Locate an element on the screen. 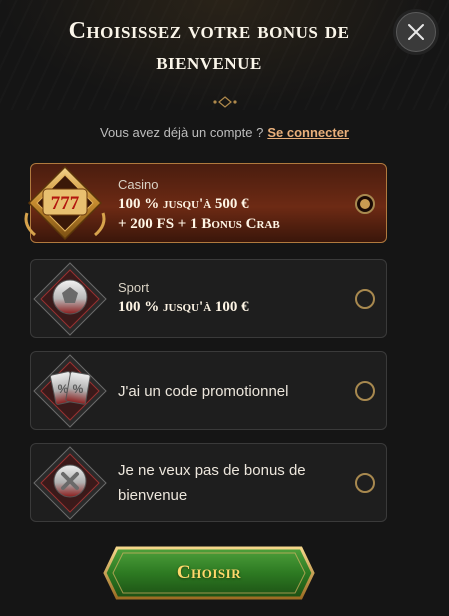  bonus-option-promo-code: % % J'ai un code promotionnel is located at coordinates (208, 390).